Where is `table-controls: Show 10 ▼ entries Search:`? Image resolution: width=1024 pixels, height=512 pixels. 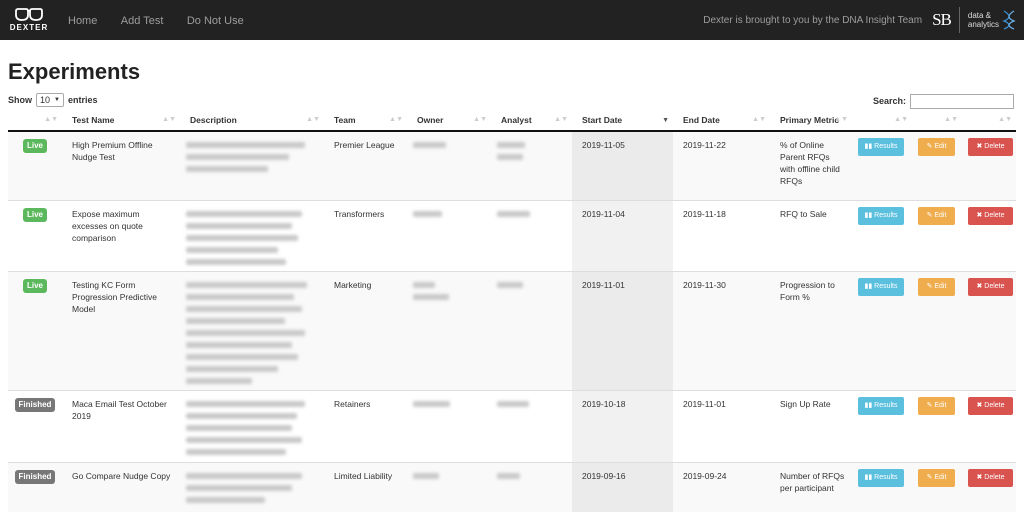
table-controls: Show 10 ▼ entries Search: is located at coordinates (512, 100).